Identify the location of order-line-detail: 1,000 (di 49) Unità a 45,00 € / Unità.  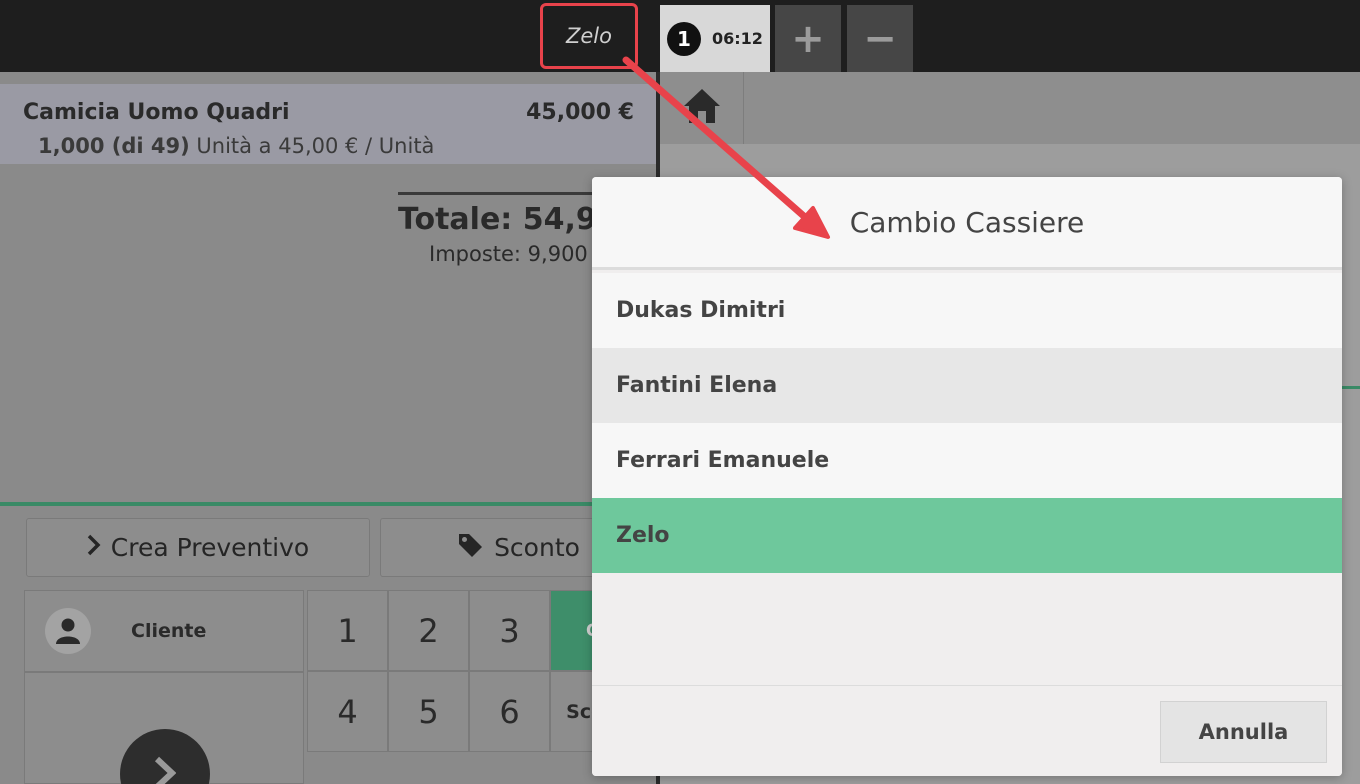
(236, 146).